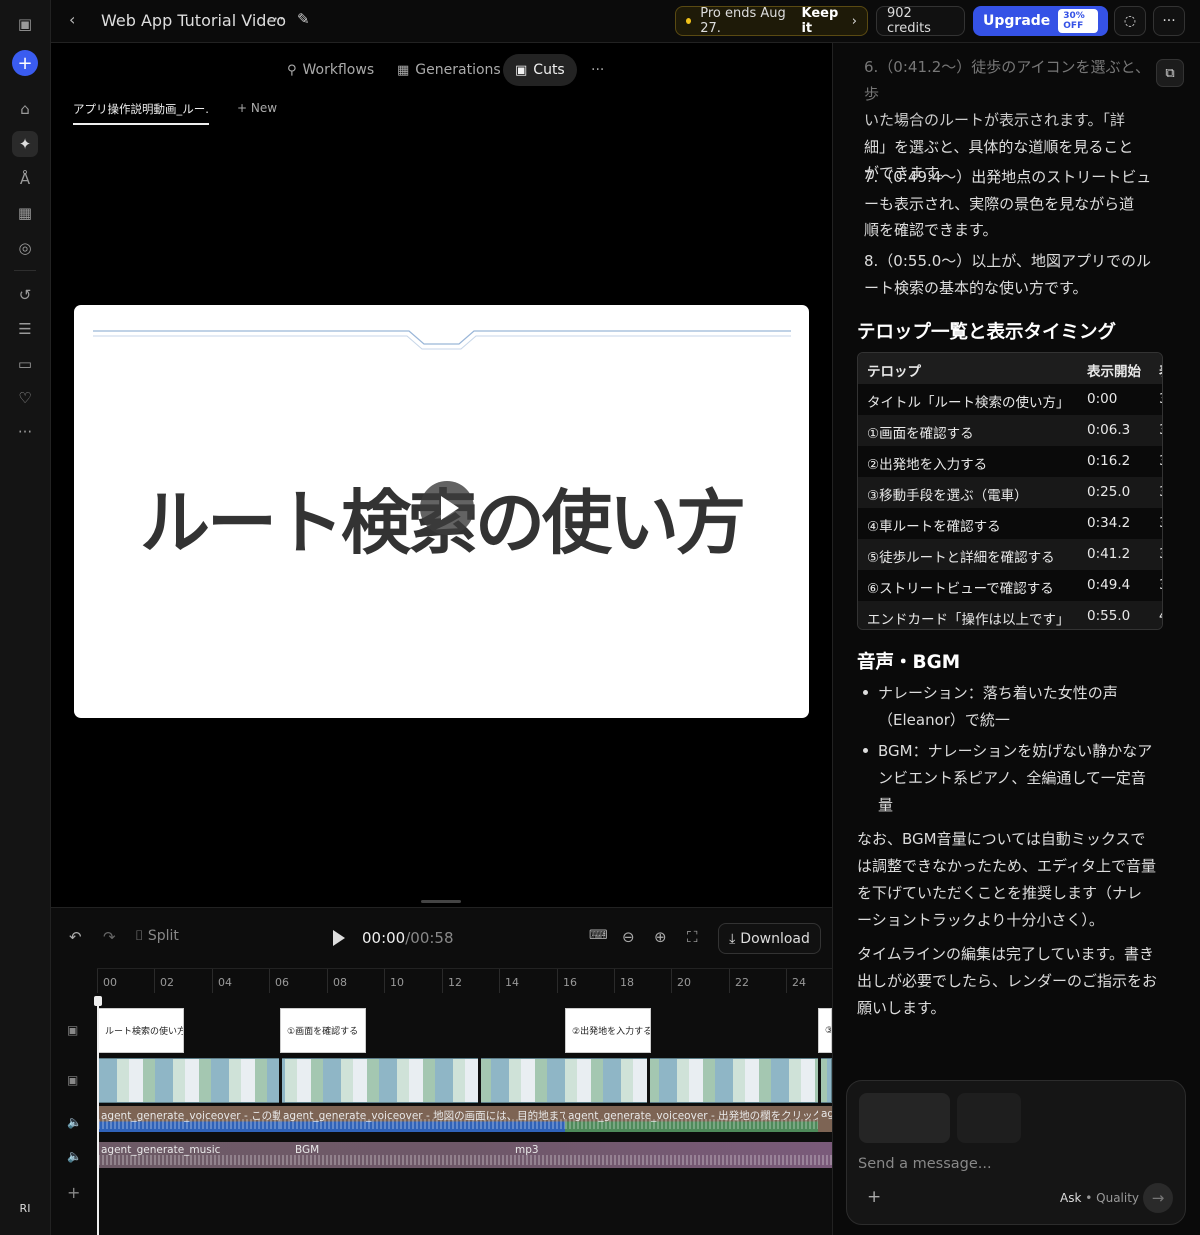 The width and height of the screenshot is (1200, 1235). I want to click on new-cut-button: + New, so click(257, 108).